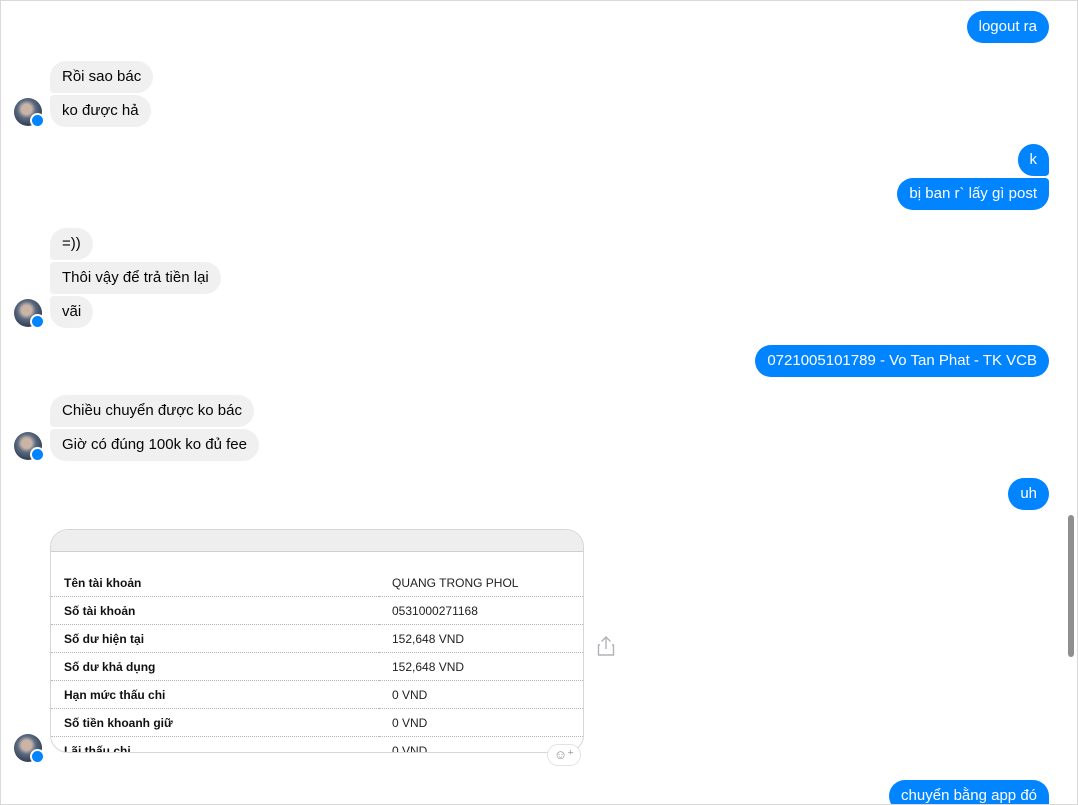  Describe the element at coordinates (215, 583) in the screenshot. I see `row-label: Tên tài khoản` at that location.